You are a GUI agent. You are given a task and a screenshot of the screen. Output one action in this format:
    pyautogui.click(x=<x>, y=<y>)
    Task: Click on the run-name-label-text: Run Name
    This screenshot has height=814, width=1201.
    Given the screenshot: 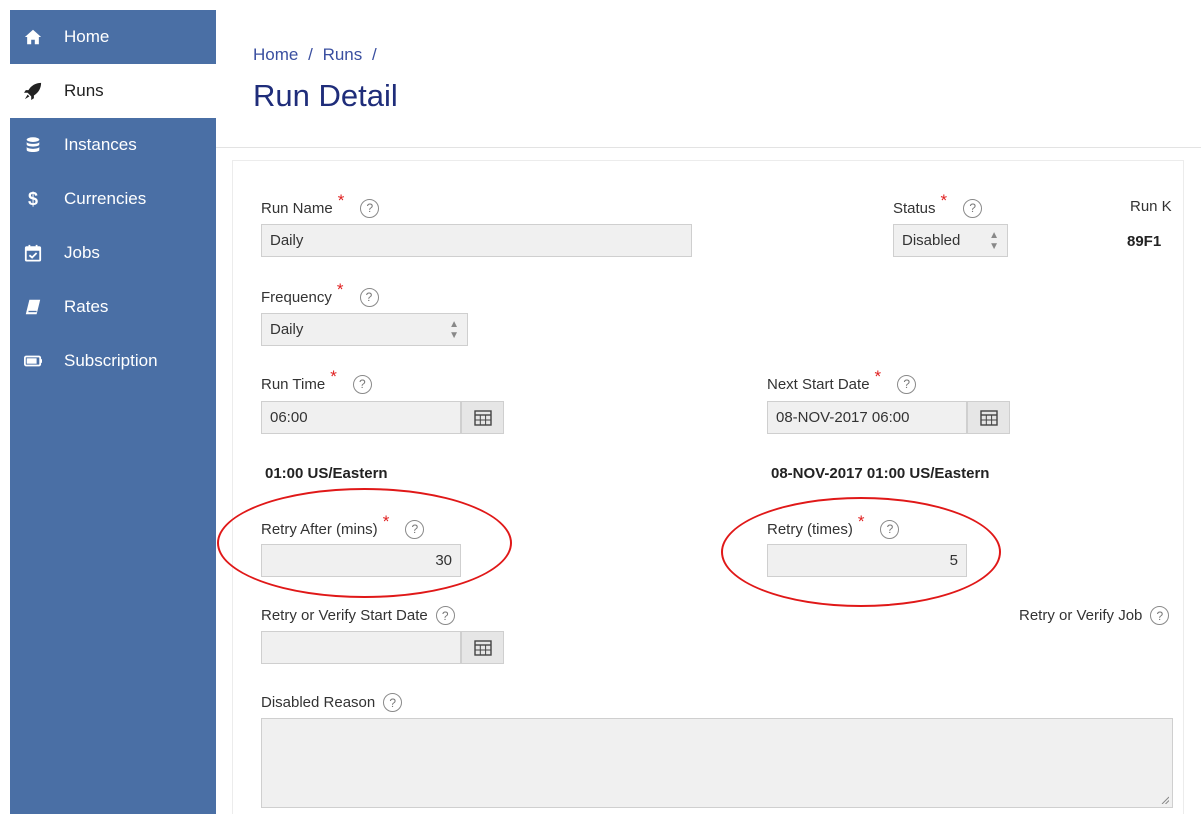 What is the action you would take?
    pyautogui.click(x=297, y=208)
    